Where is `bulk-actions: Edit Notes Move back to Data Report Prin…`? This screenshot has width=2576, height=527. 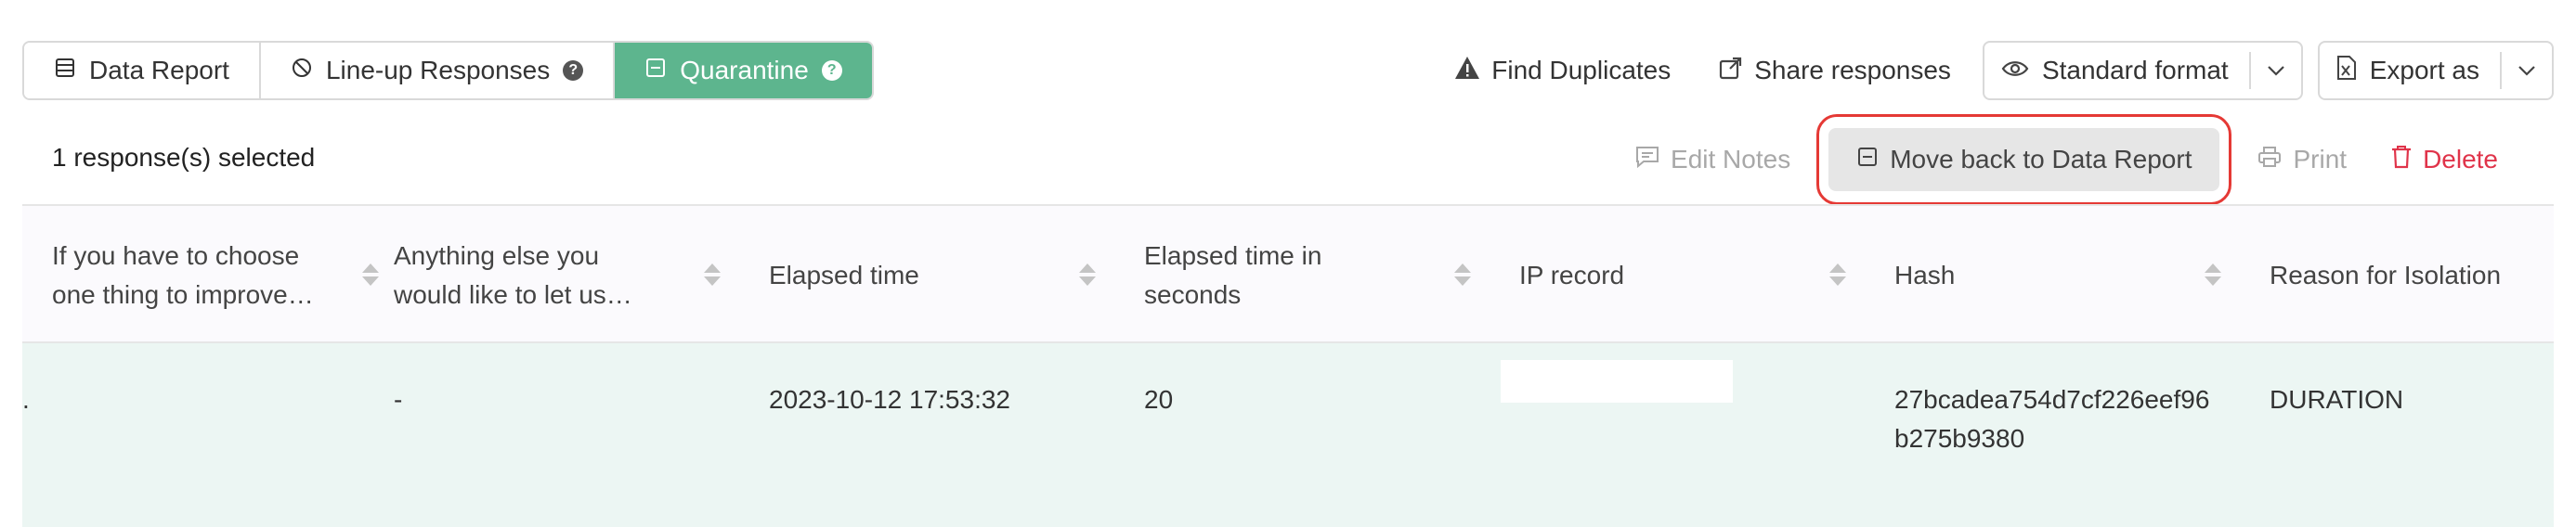
bulk-actions: Edit Notes Move back to Data Report Prin… is located at coordinates (2067, 160).